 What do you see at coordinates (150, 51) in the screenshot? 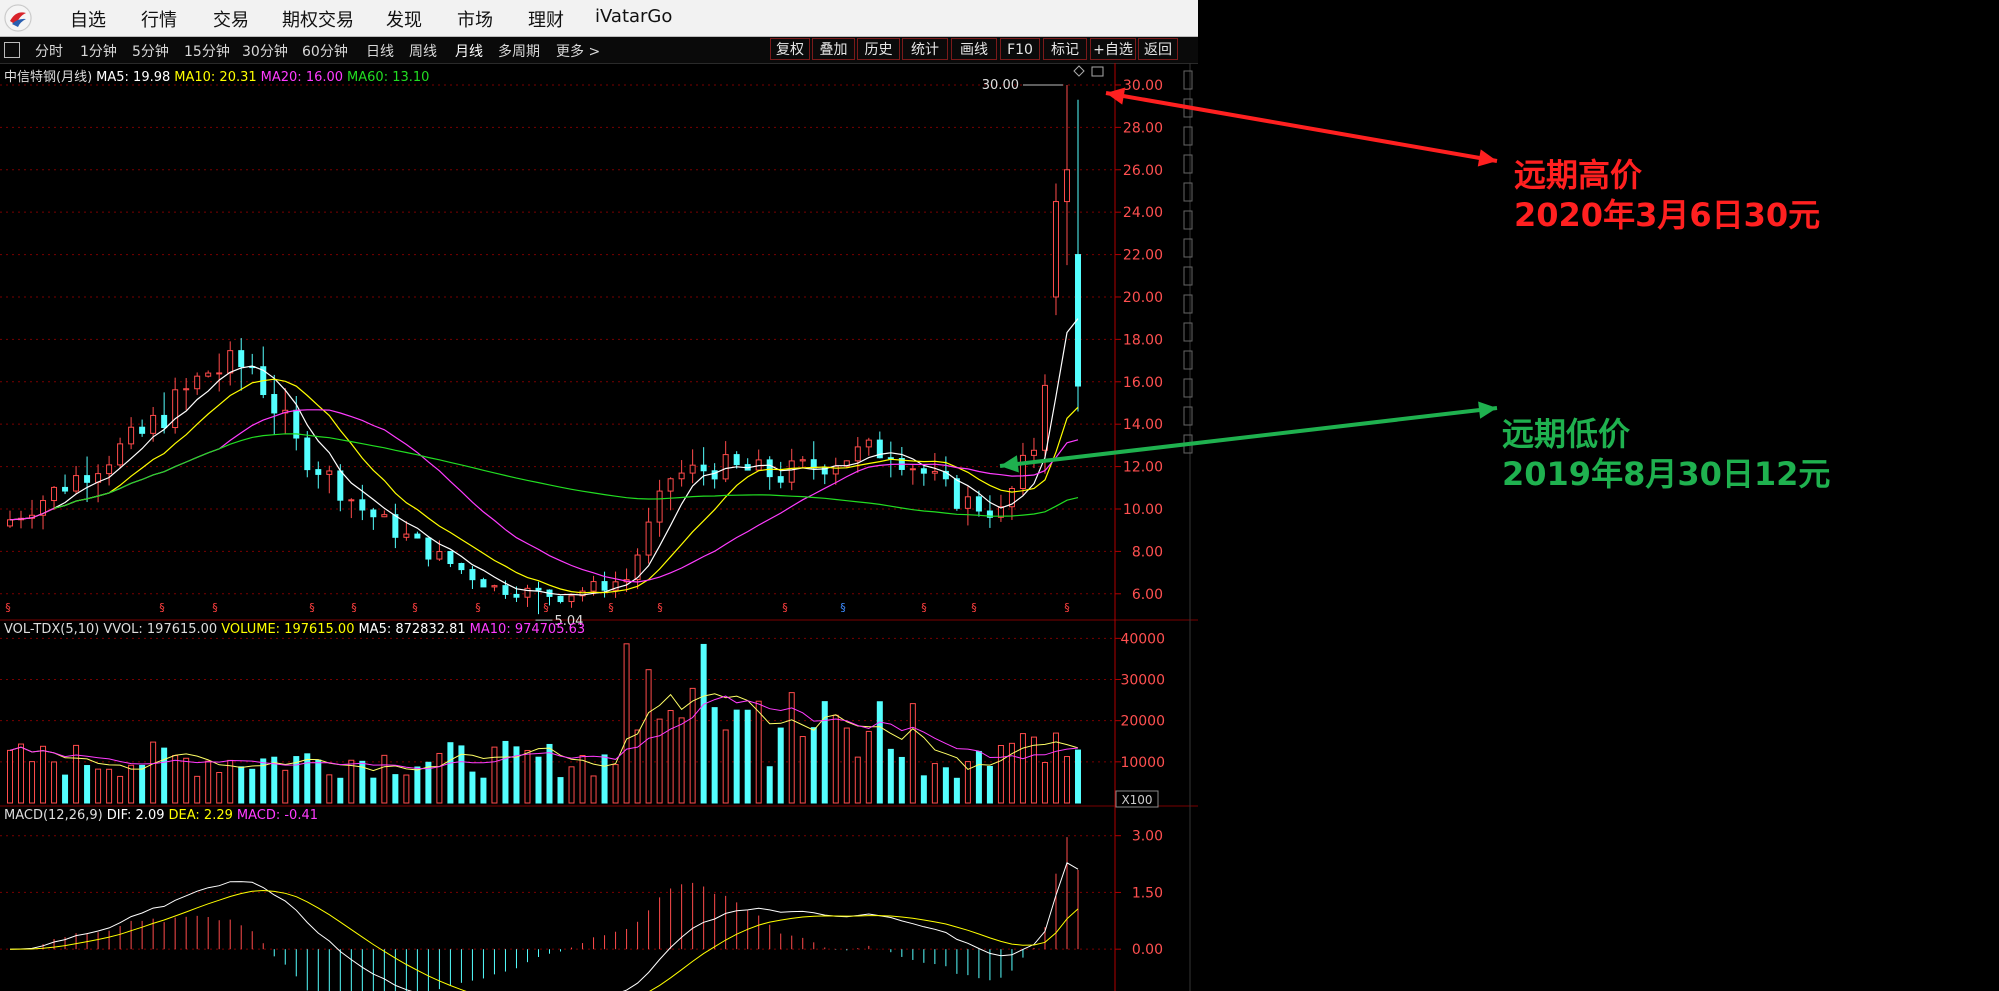
I see `period-tab-2: 5分钟` at bounding box center [150, 51].